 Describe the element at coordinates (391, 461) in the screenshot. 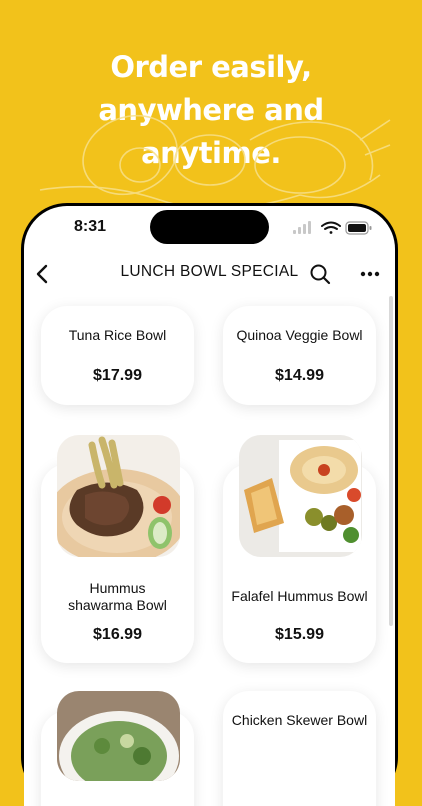

I see `scrollbar` at that location.